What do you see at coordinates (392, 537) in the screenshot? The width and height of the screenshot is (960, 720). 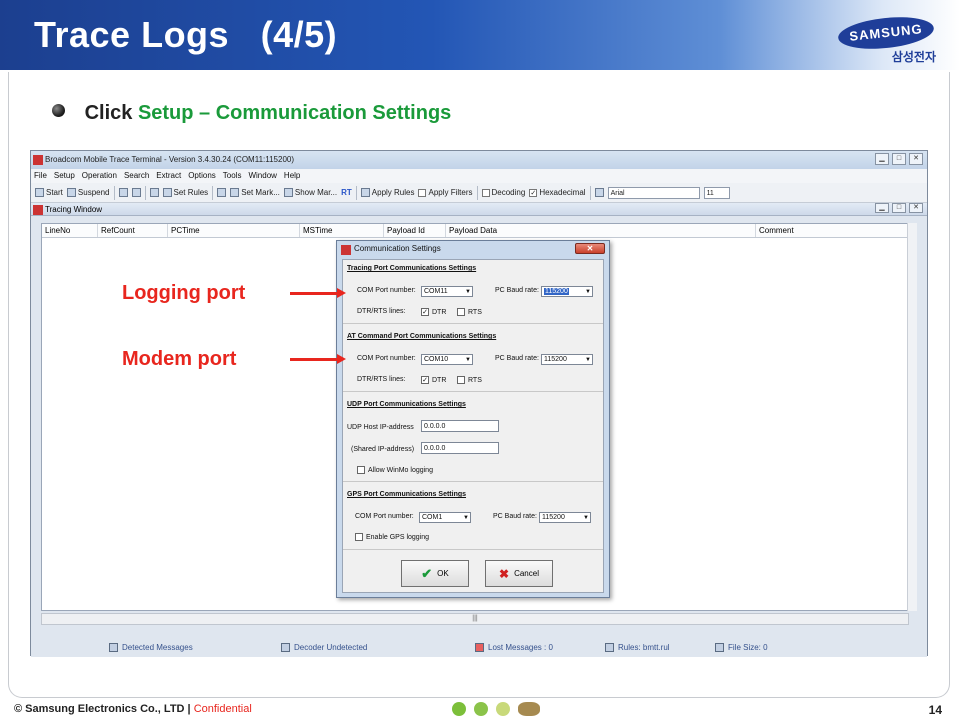 I see `gps-logging-checkbox: Enable GPS logging` at bounding box center [392, 537].